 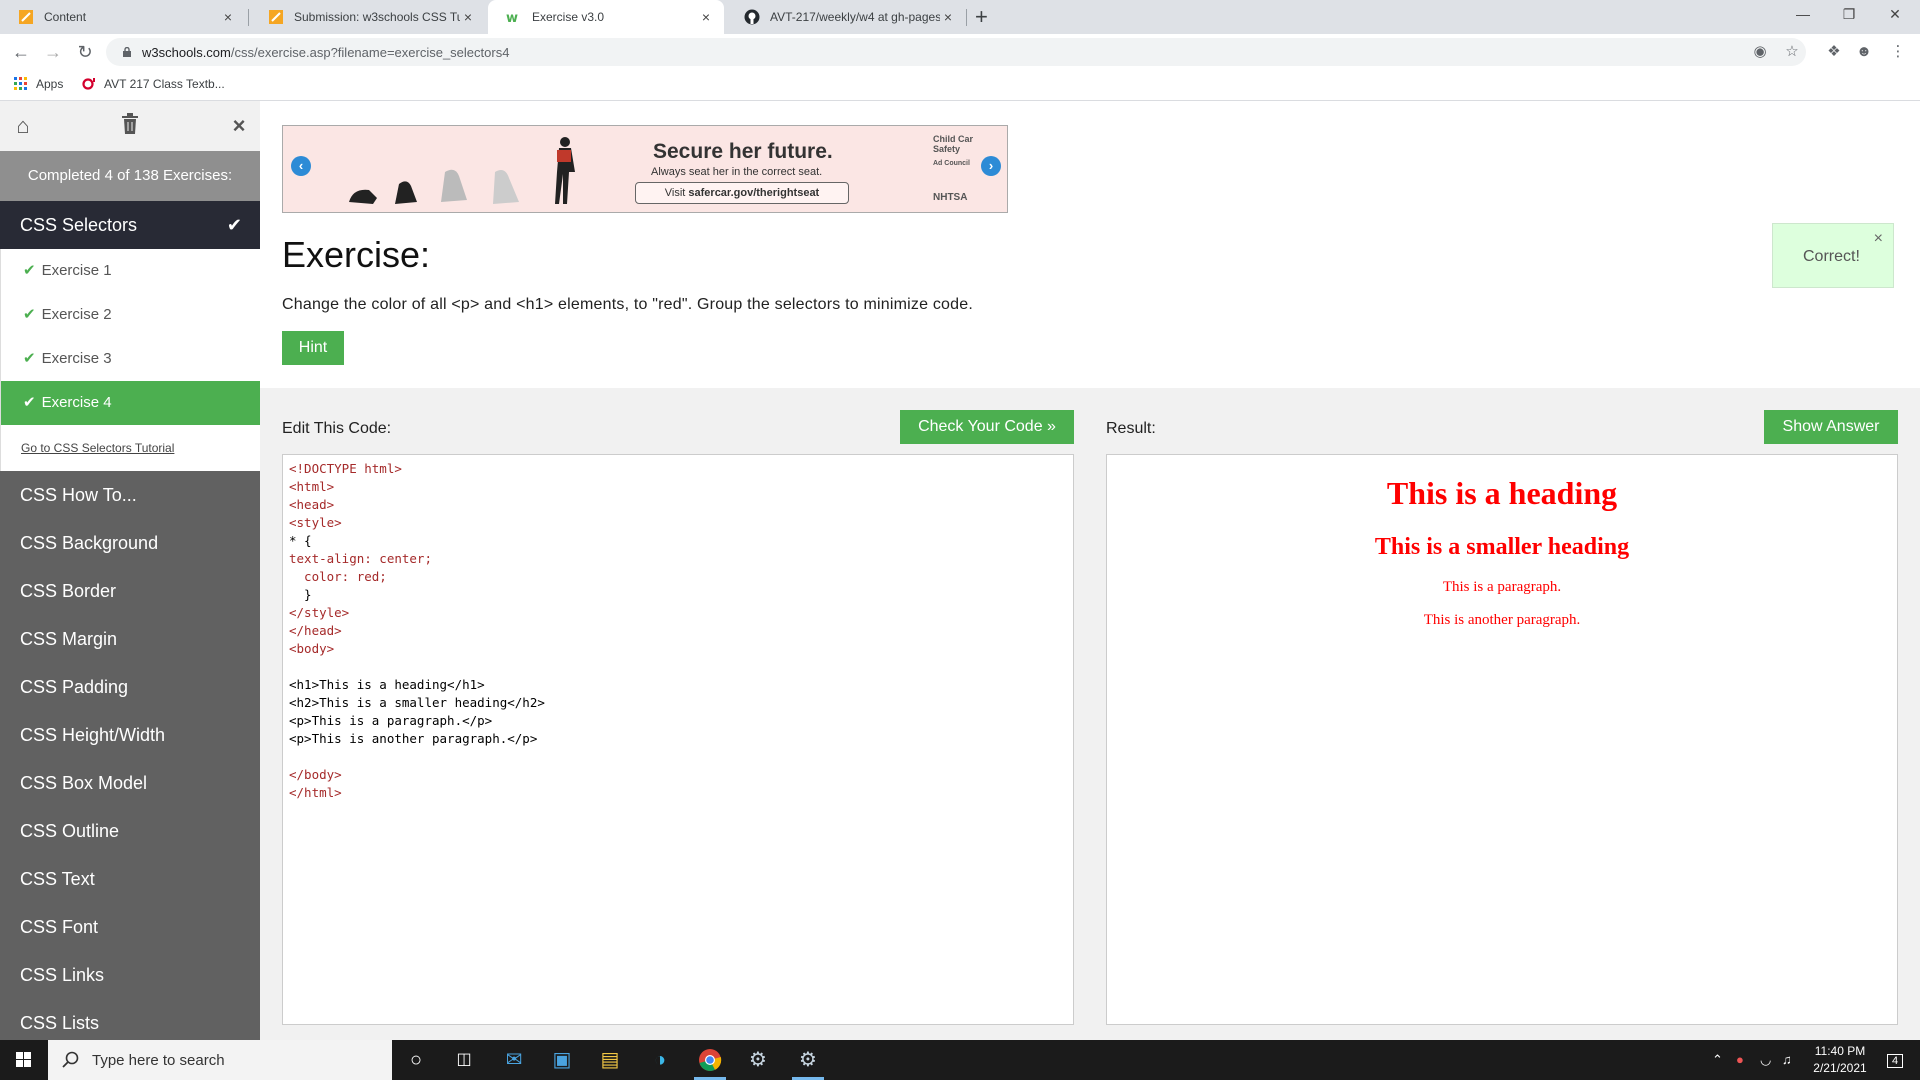 I want to click on ad-visit-button: Visit safercar.gov/therightseat, so click(x=742, y=193).